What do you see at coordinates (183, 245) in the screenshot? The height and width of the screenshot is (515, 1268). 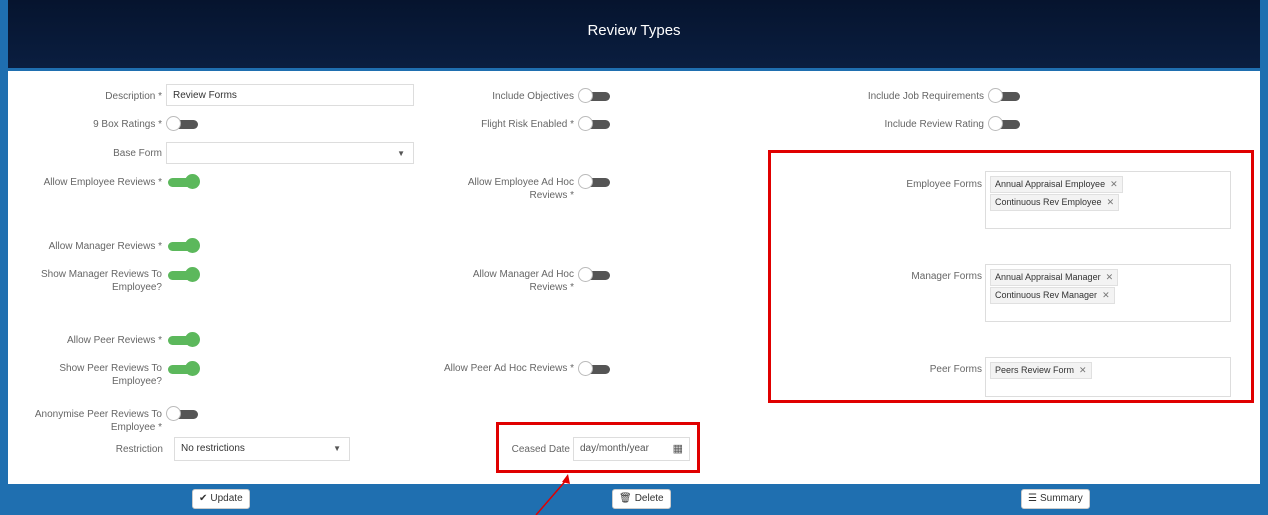 I see `allow-manager-reviews-toggle` at bounding box center [183, 245].